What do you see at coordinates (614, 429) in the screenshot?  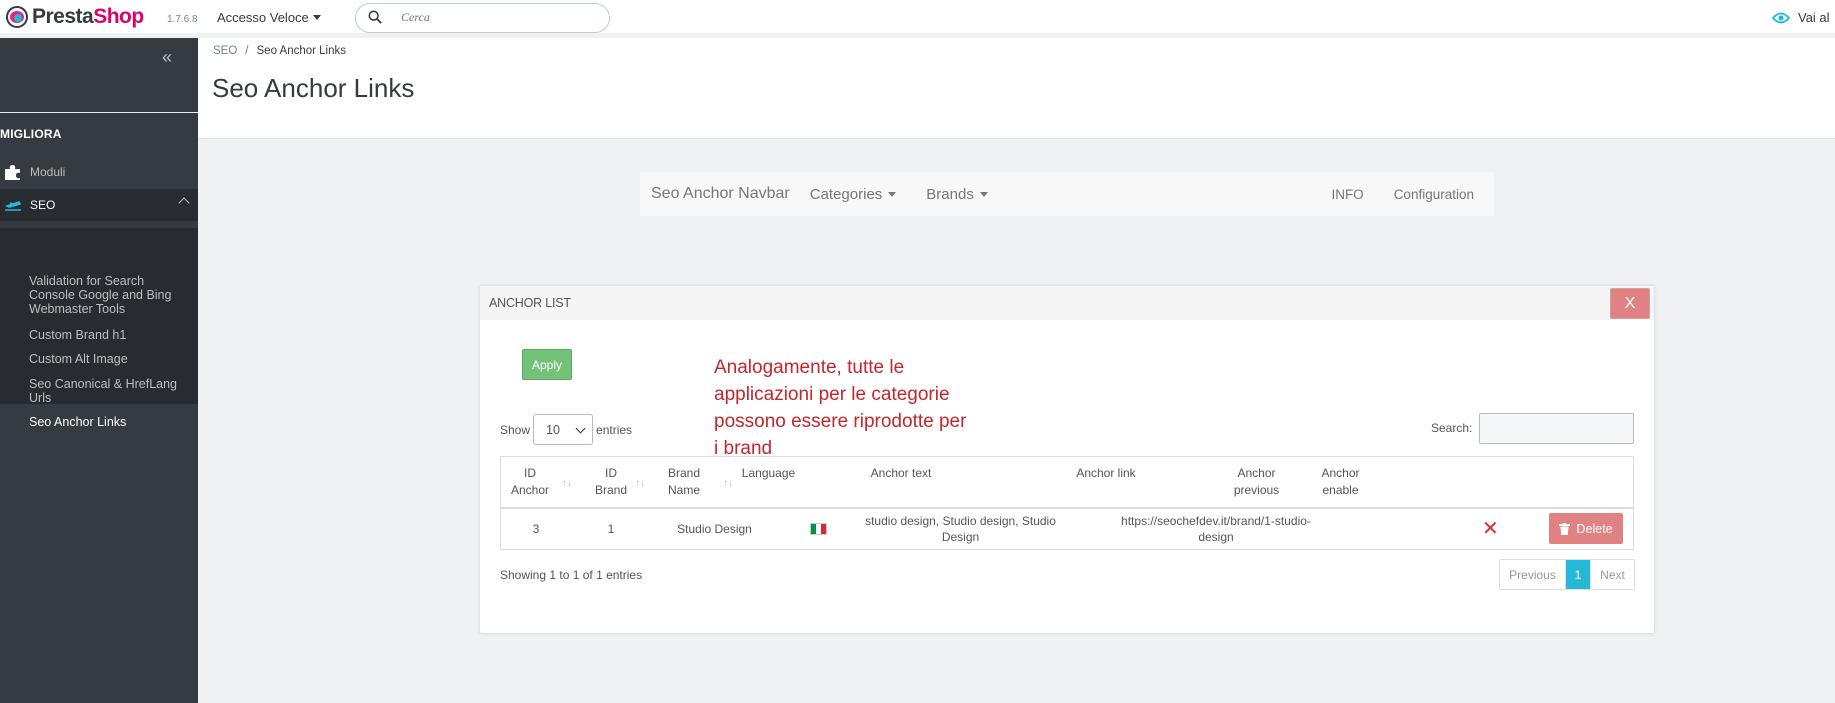 I see `entries-label: entries` at bounding box center [614, 429].